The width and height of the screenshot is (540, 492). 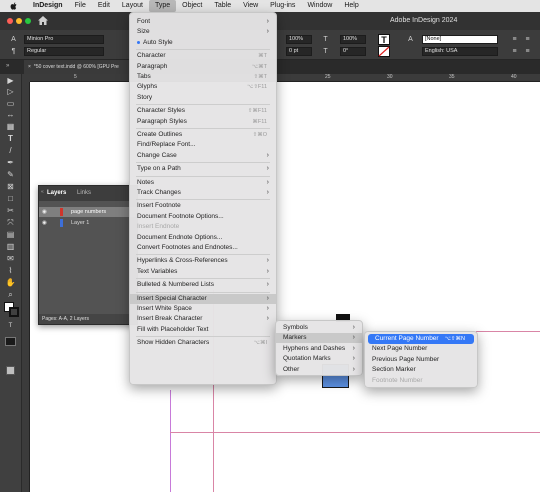 I want to click on collapse-panels-icon: », so click(x=7, y=66).